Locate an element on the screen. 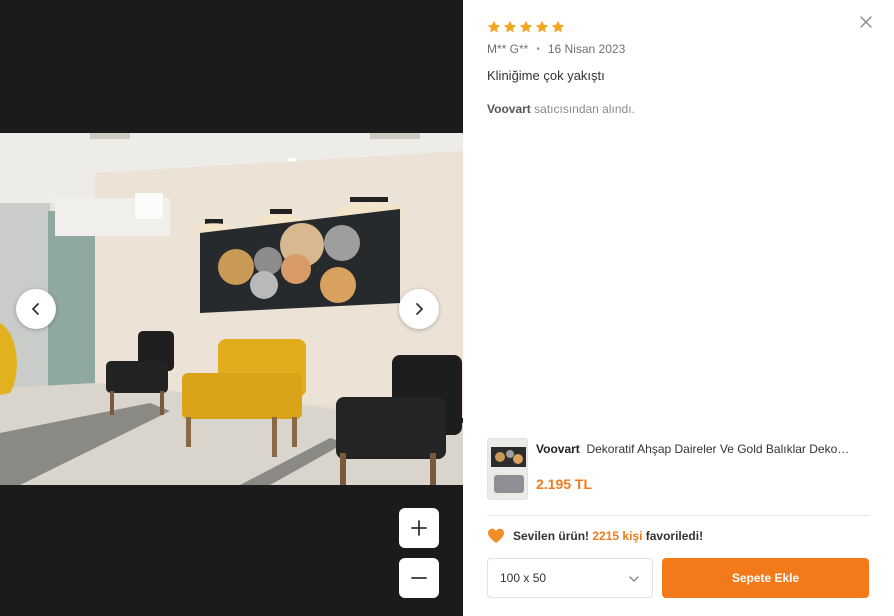  size-select: 100 x 50 is located at coordinates (570, 578).